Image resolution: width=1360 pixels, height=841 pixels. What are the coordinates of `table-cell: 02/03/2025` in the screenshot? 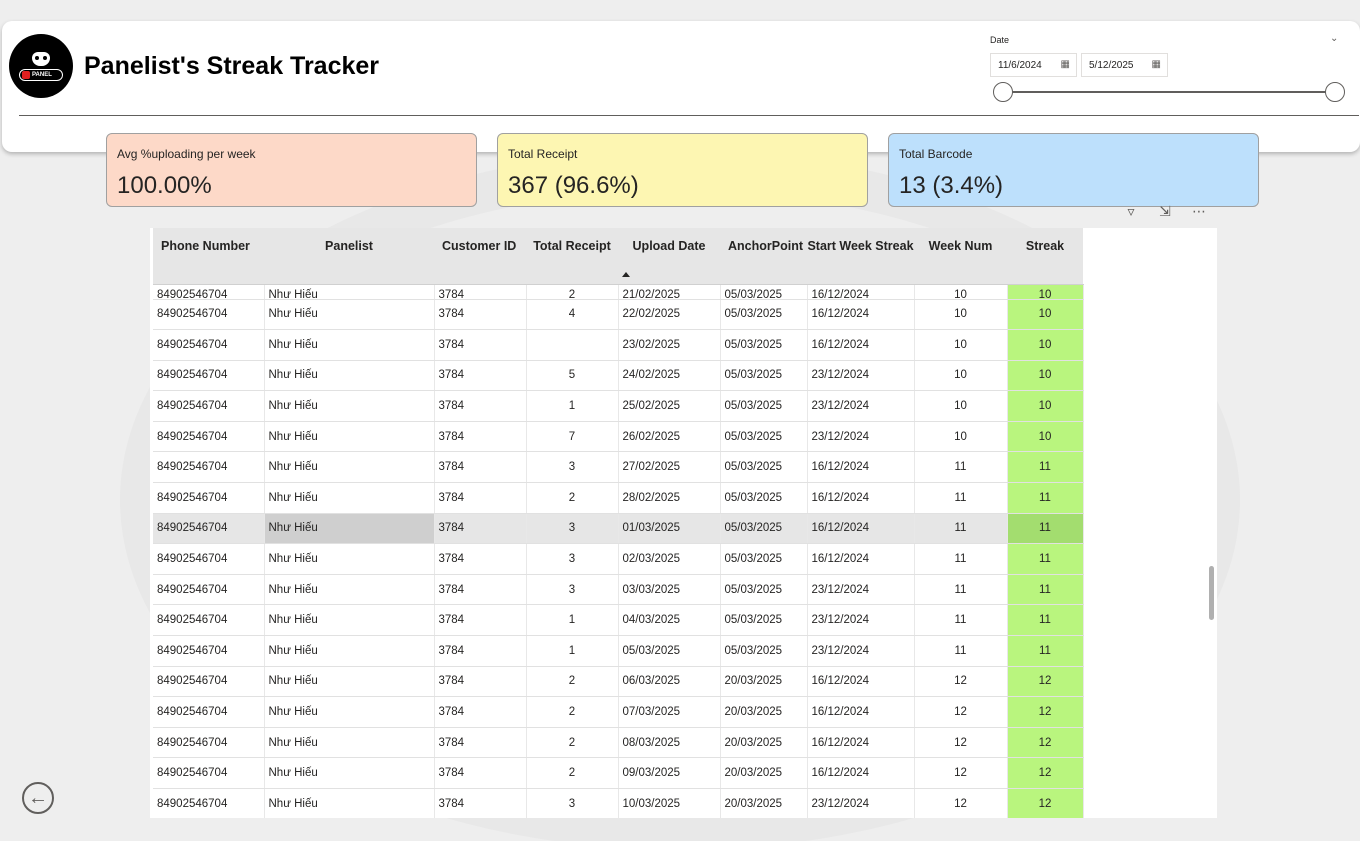 It's located at (669, 559).